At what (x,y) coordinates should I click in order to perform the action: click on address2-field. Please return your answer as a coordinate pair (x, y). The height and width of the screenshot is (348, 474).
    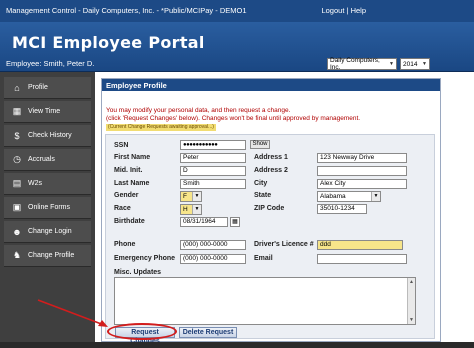
    Looking at the image, I should click on (362, 171).